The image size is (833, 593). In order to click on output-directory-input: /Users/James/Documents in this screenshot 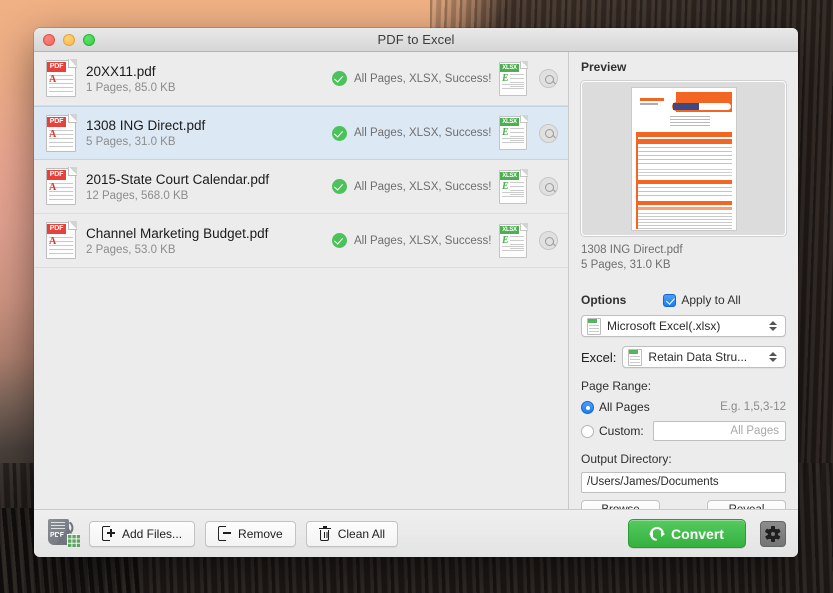, I will do `click(683, 482)`.